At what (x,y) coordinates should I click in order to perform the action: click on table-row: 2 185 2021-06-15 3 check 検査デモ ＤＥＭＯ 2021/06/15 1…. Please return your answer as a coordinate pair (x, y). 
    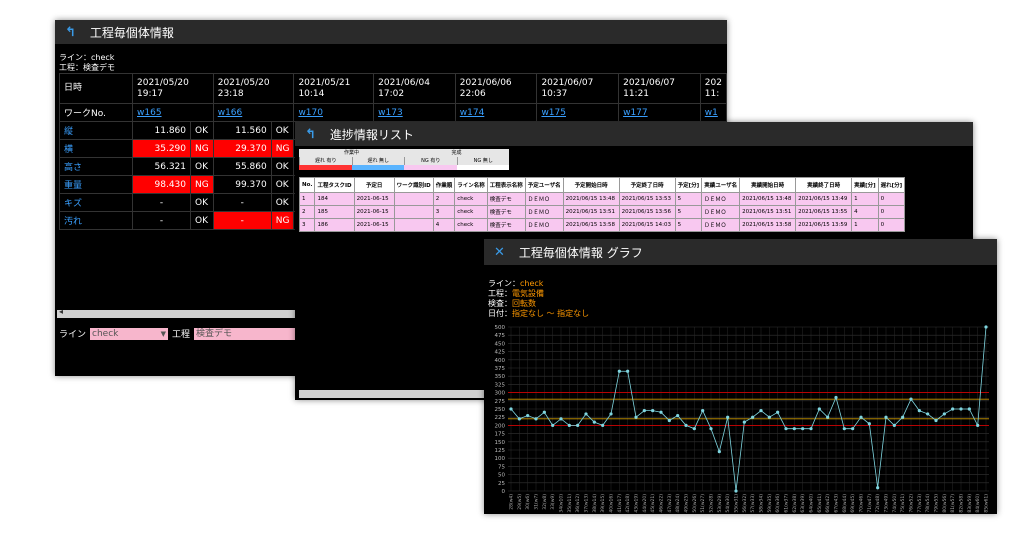
    Looking at the image, I should click on (602, 212).